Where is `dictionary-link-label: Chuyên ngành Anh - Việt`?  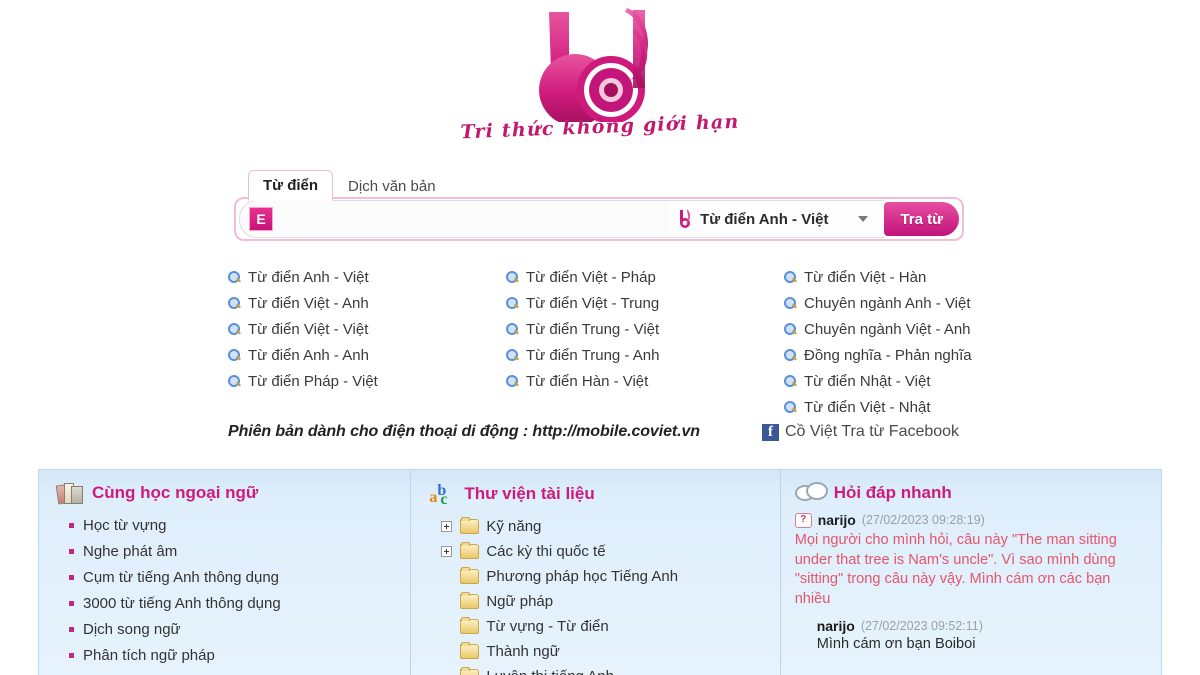 dictionary-link-label: Chuyên ngành Anh - Việt is located at coordinates (887, 303).